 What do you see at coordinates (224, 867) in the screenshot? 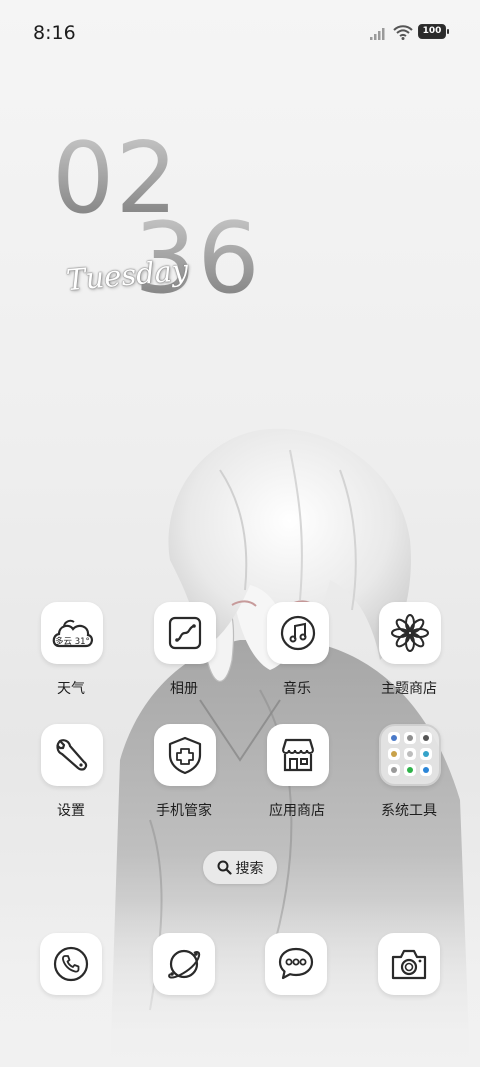
I see `search-icon` at bounding box center [224, 867].